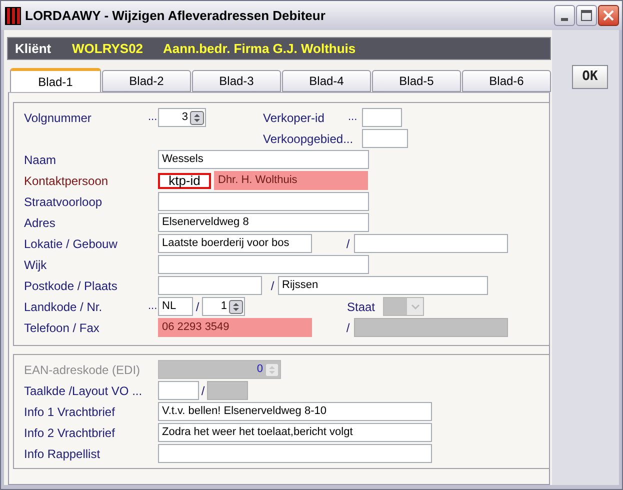 The image size is (623, 490). Describe the element at coordinates (70, 433) in the screenshot. I see `field-label: Info 2 Vrachtbrief` at that location.